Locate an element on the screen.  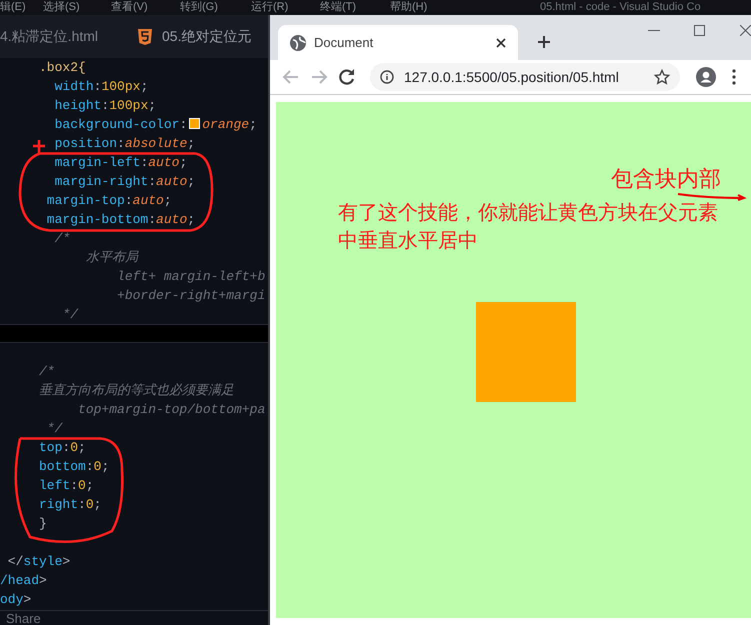
menu-item: 转到(G) is located at coordinates (199, 7).